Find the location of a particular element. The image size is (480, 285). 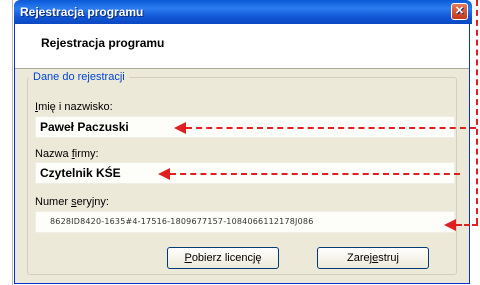

get-license-rest: obierz licencję is located at coordinates (226, 258).